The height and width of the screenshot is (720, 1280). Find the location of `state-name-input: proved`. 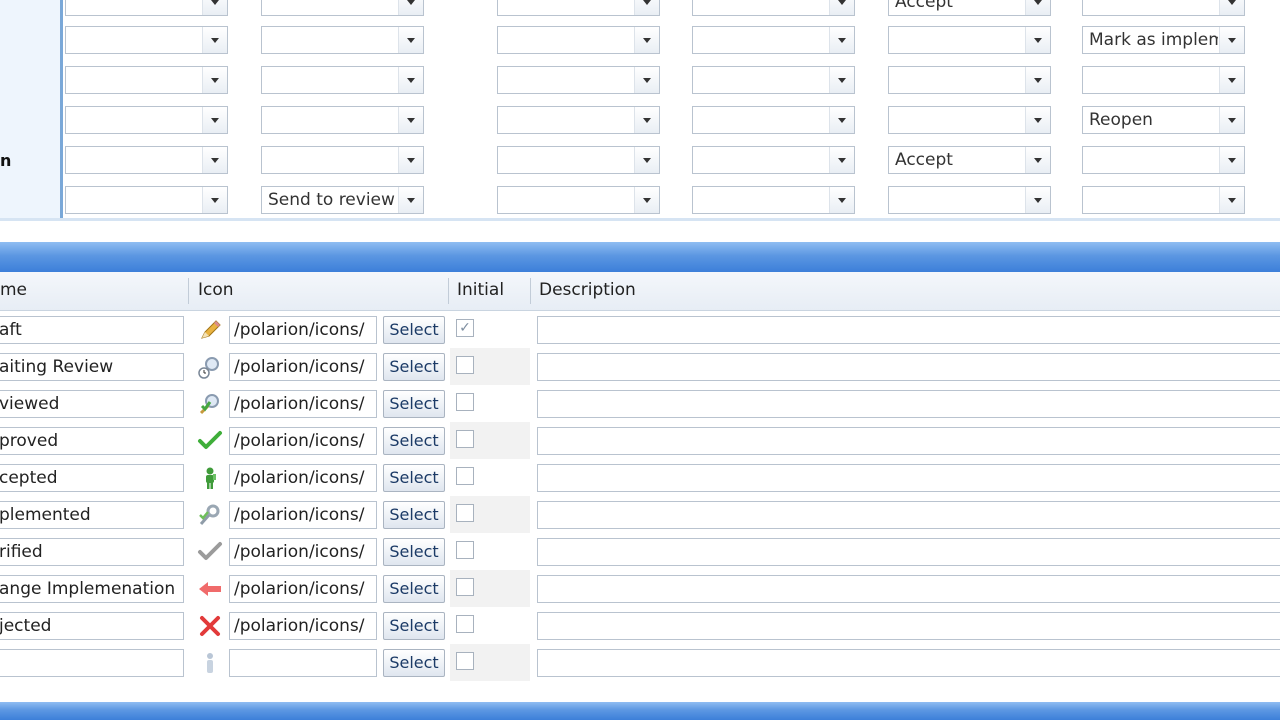

state-name-input: proved is located at coordinates (92, 441).